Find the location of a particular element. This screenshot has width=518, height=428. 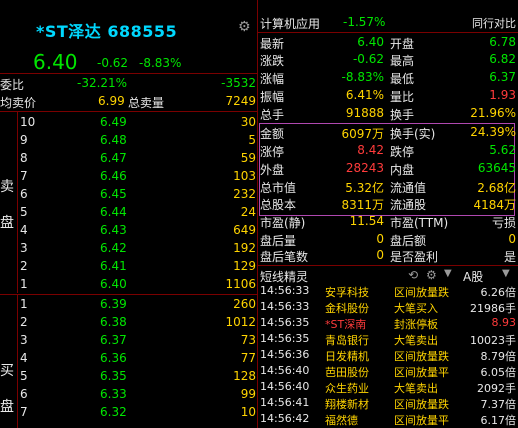

stat-label: 最低 is located at coordinates (402, 79).